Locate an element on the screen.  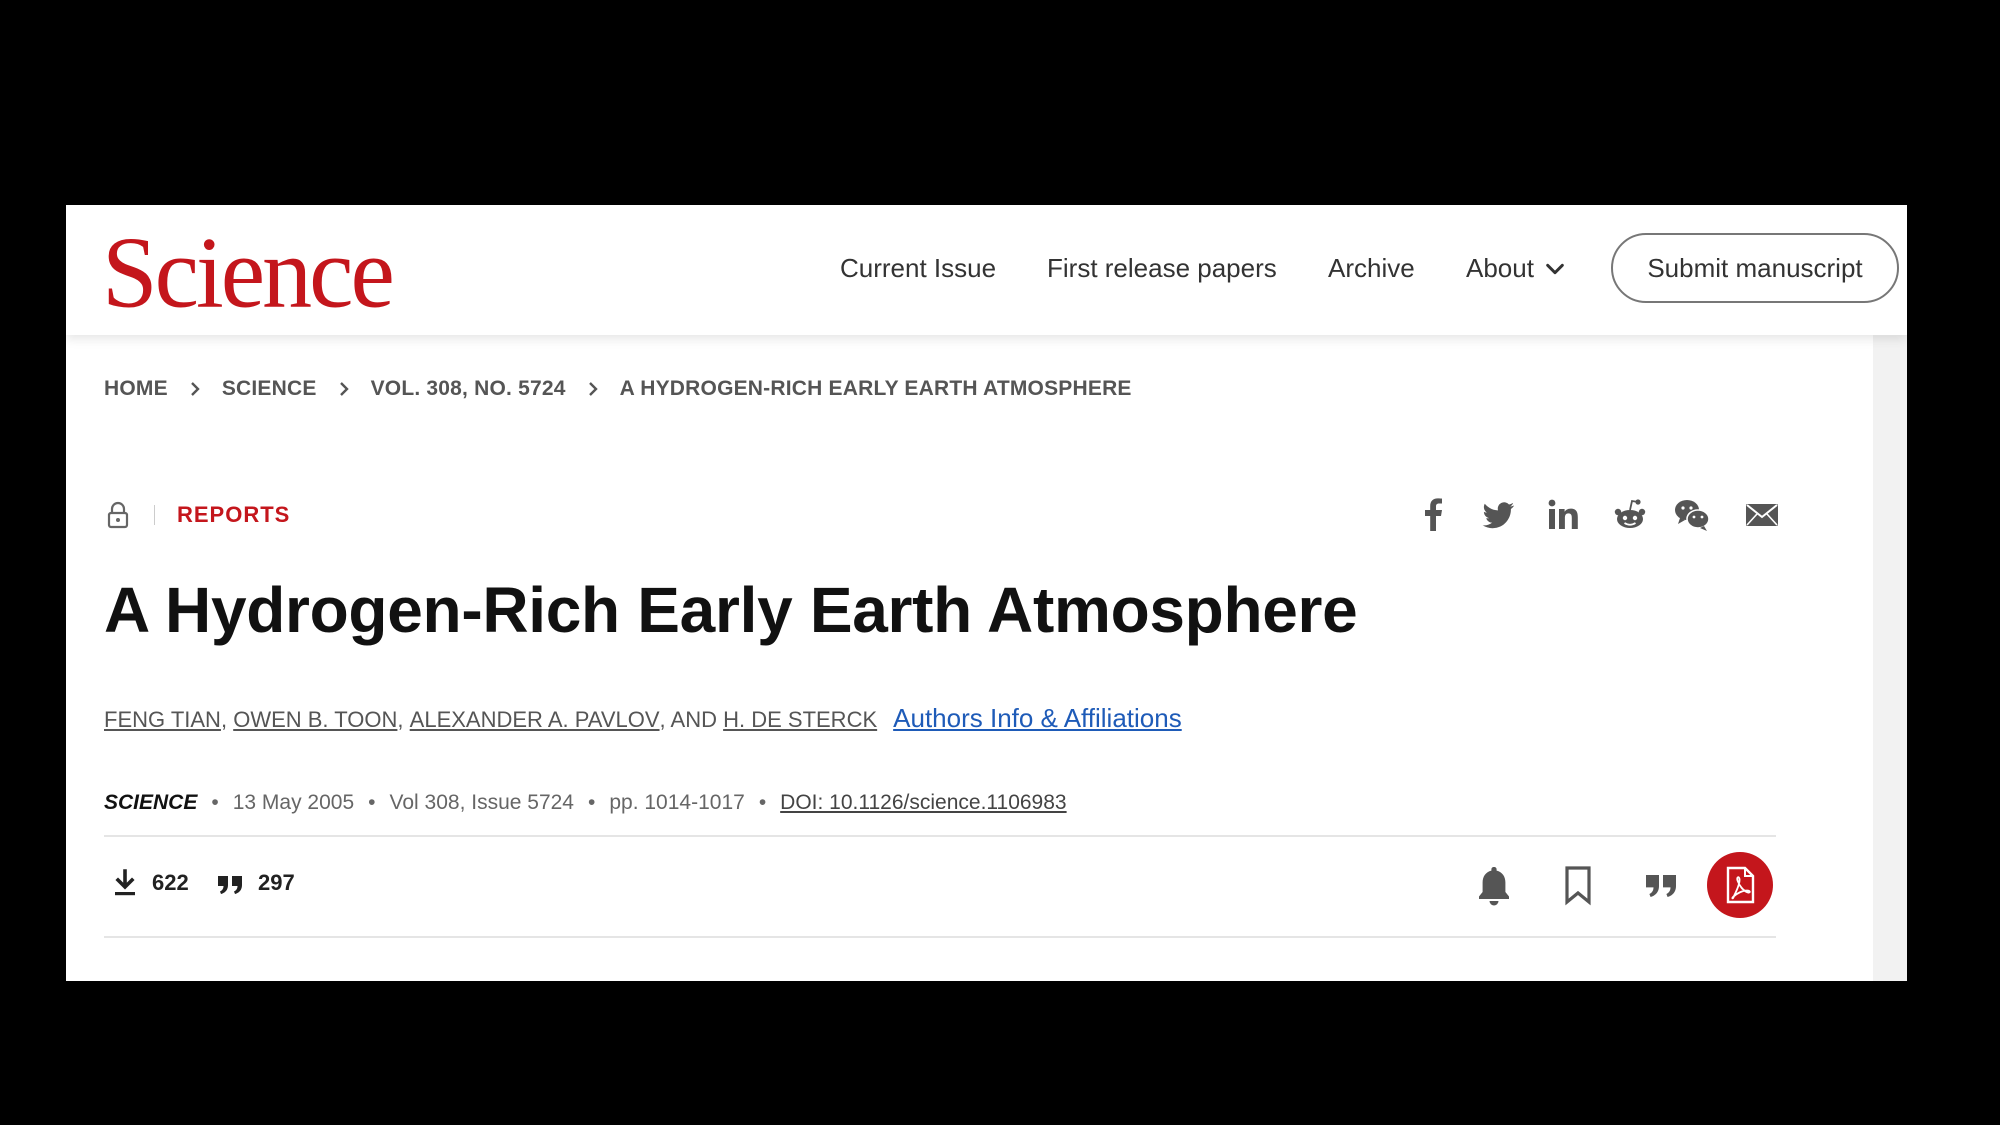
science-logo: Science is located at coordinates (248, 272).